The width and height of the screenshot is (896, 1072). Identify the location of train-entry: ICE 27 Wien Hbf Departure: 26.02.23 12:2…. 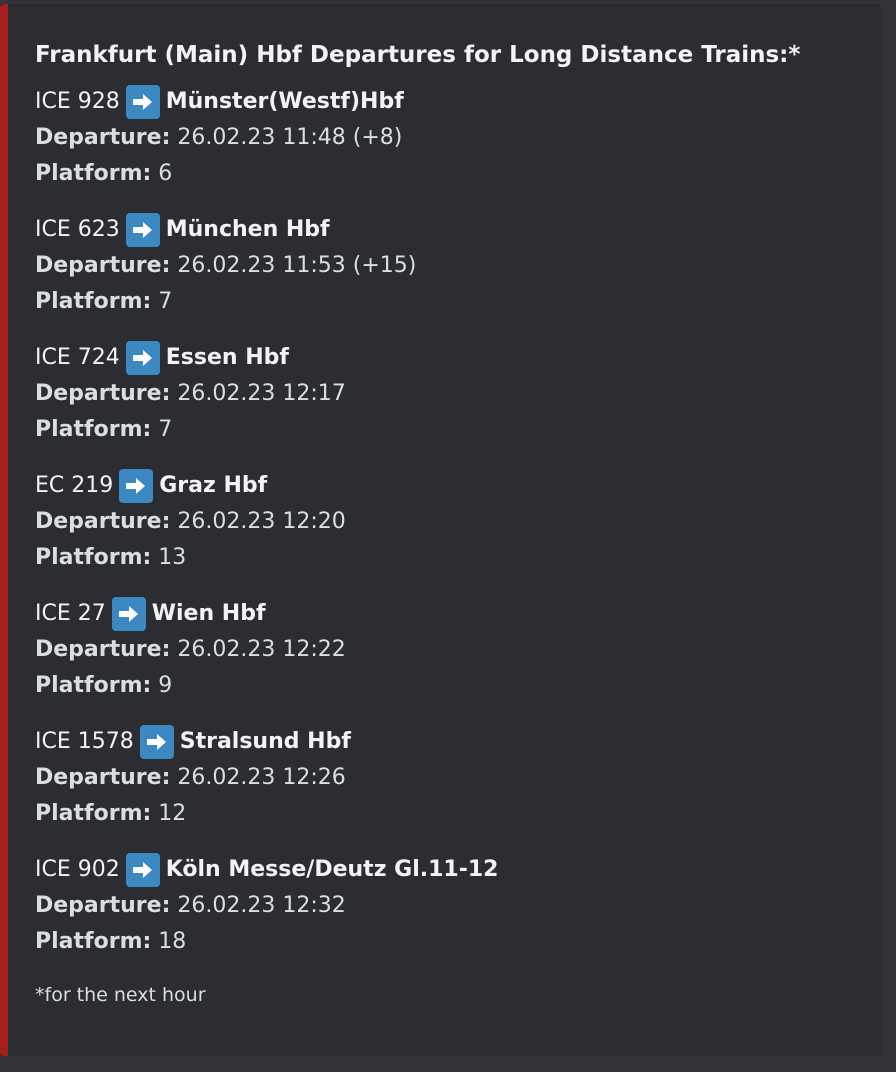
(453, 650).